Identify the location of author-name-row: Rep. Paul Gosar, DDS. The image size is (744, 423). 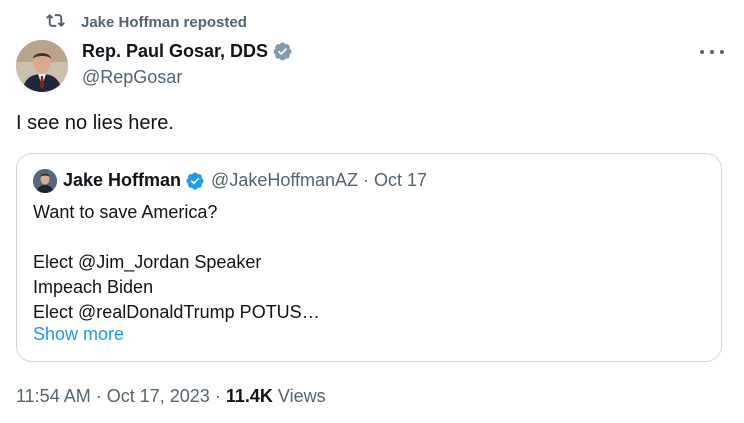
(187, 51).